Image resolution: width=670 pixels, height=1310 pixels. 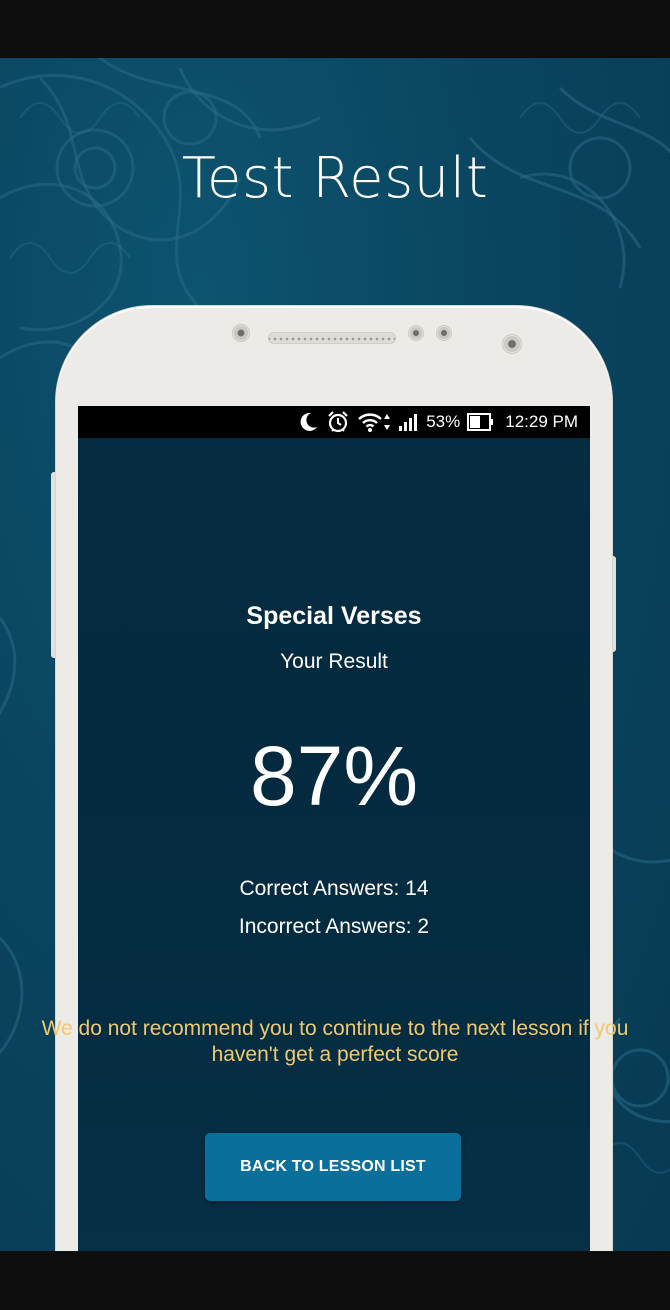 What do you see at coordinates (334, 776) in the screenshot?
I see `score-percent: 87%` at bounding box center [334, 776].